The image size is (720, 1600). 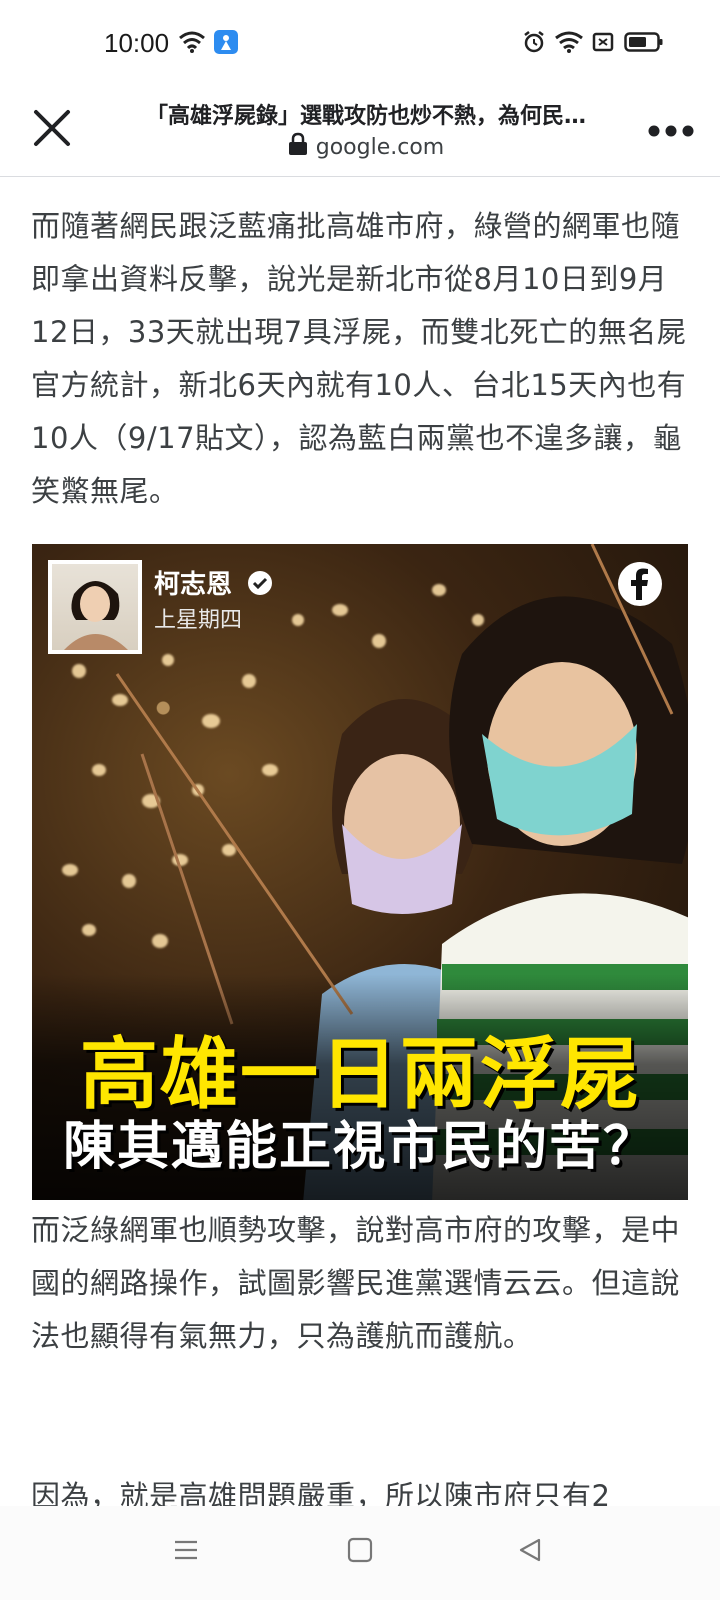 What do you see at coordinates (198, 620) in the screenshot?
I see `post-date: 上星期四` at bounding box center [198, 620].